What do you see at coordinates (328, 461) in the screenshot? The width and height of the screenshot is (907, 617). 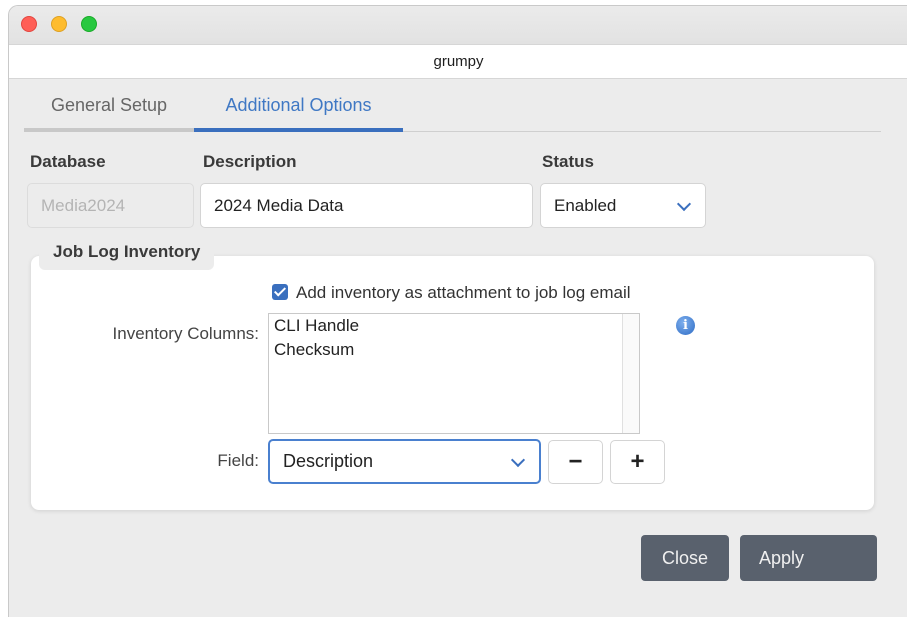 I see `field-value: Description` at bounding box center [328, 461].